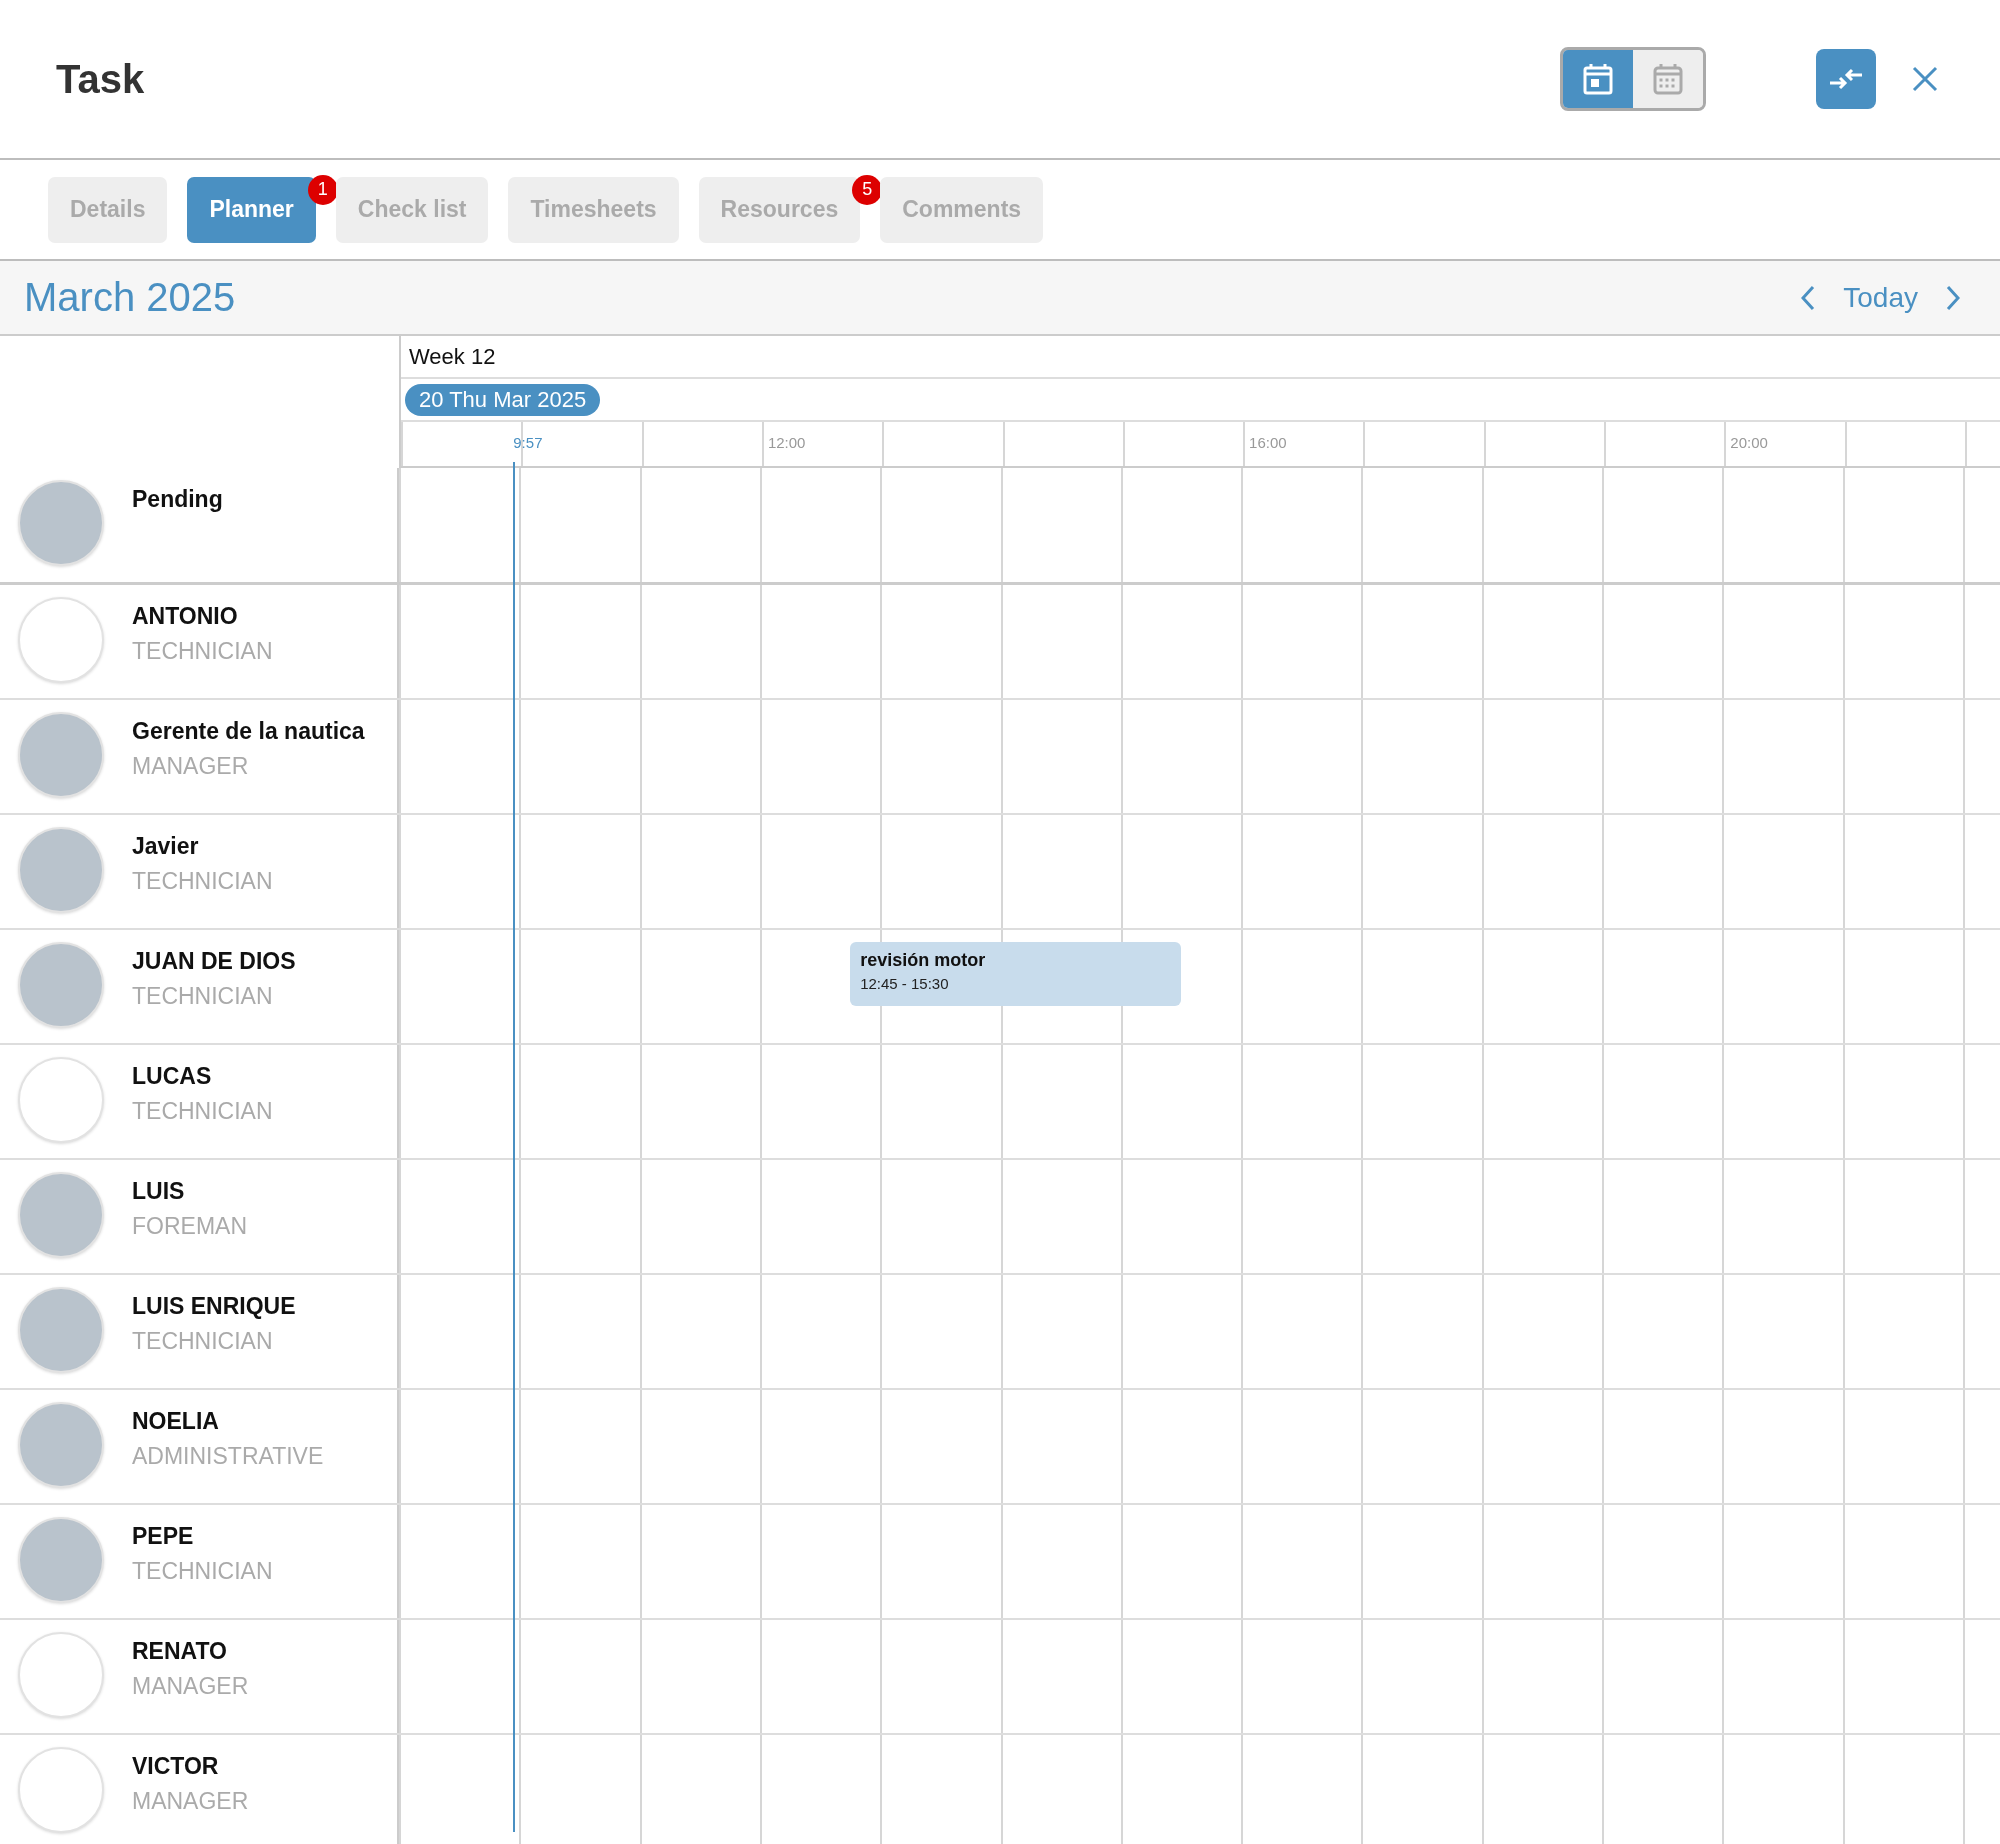 This screenshot has height=1844, width=2000. I want to click on week-label: Week 12, so click(452, 356).